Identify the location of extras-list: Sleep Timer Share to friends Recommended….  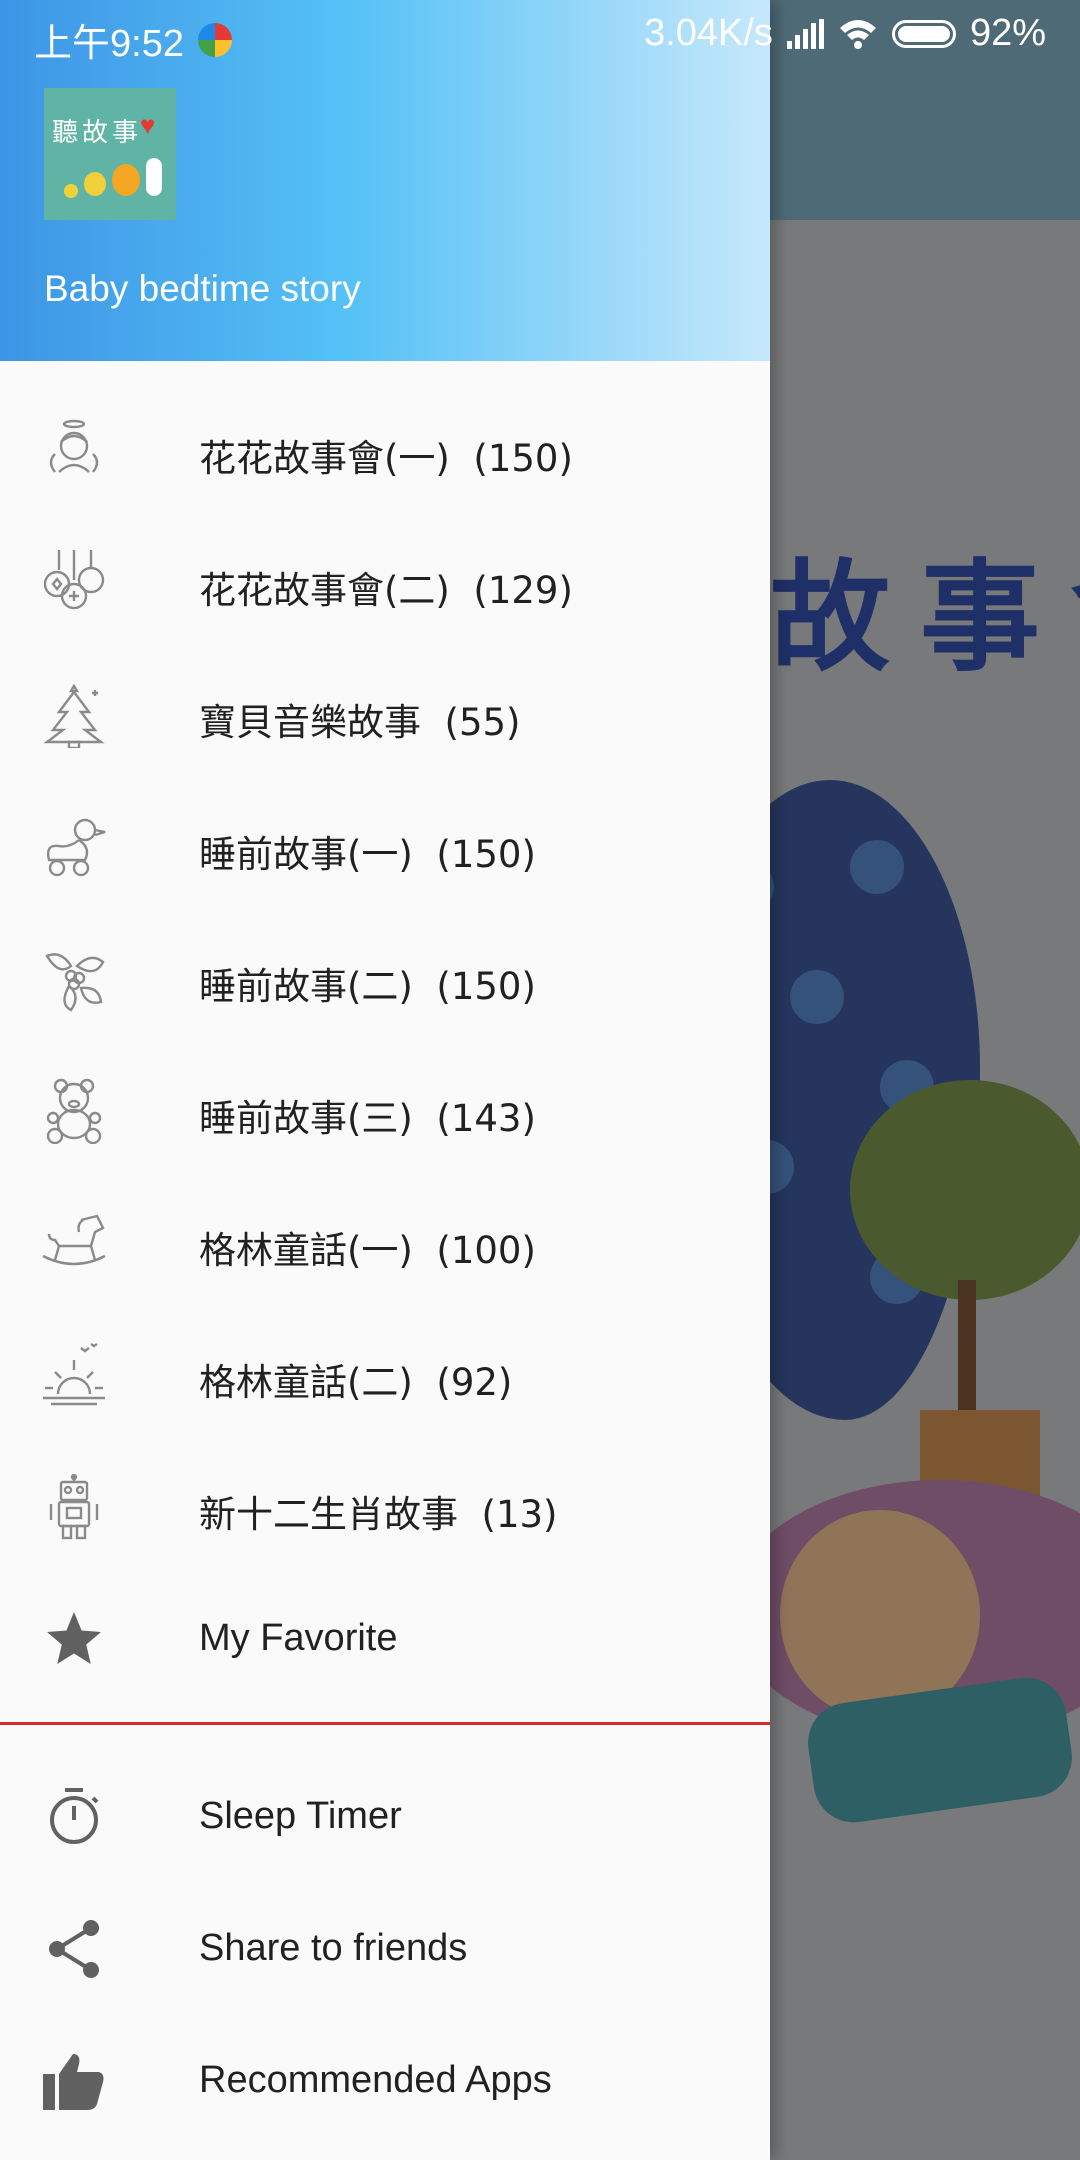
(385, 1949).